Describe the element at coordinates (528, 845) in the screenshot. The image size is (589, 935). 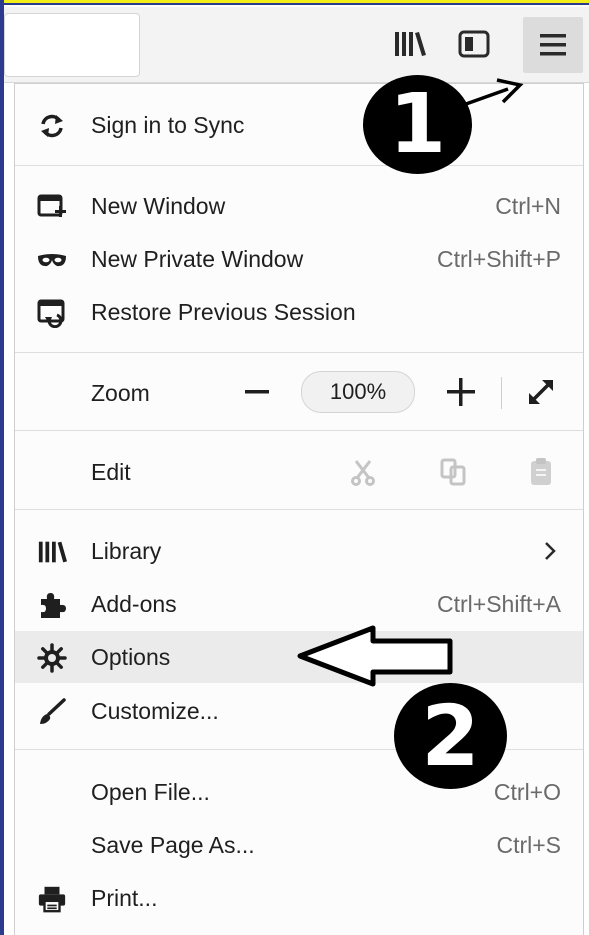
I see `save-page-as-shortcut: Ctrl+S` at that location.